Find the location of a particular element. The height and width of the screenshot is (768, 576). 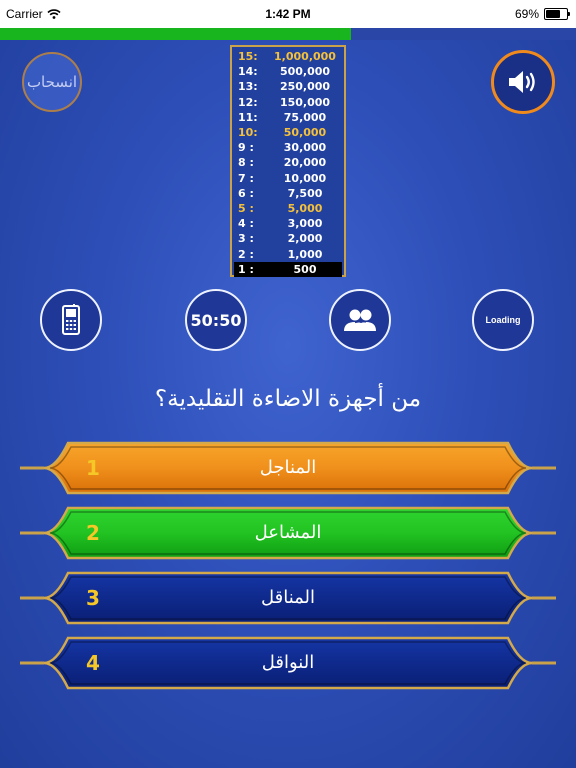

ladder-level: 8 : is located at coordinates (246, 163).